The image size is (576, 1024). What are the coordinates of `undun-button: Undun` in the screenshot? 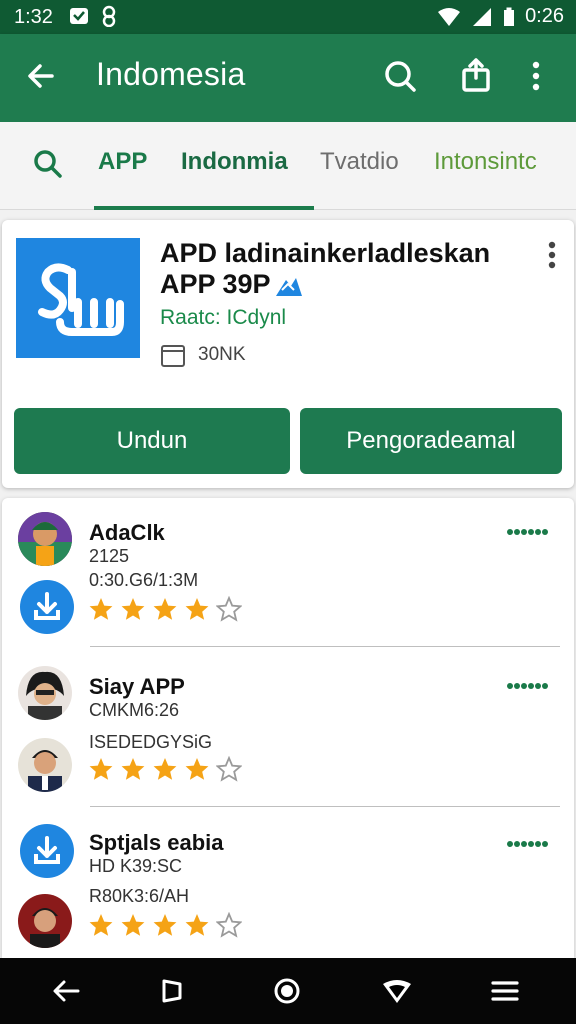 It's located at (152, 441).